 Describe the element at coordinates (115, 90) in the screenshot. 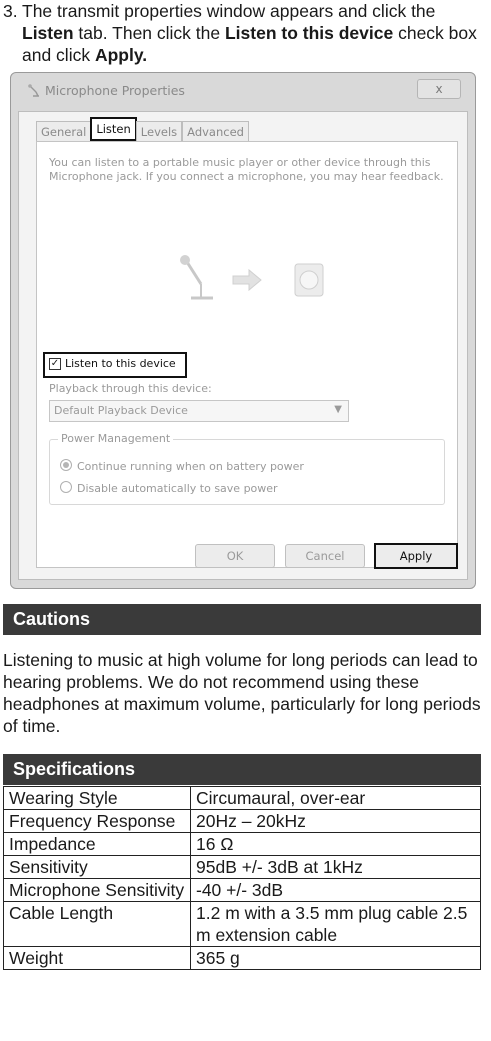

I see `dialog-title: Microphone Properties` at that location.